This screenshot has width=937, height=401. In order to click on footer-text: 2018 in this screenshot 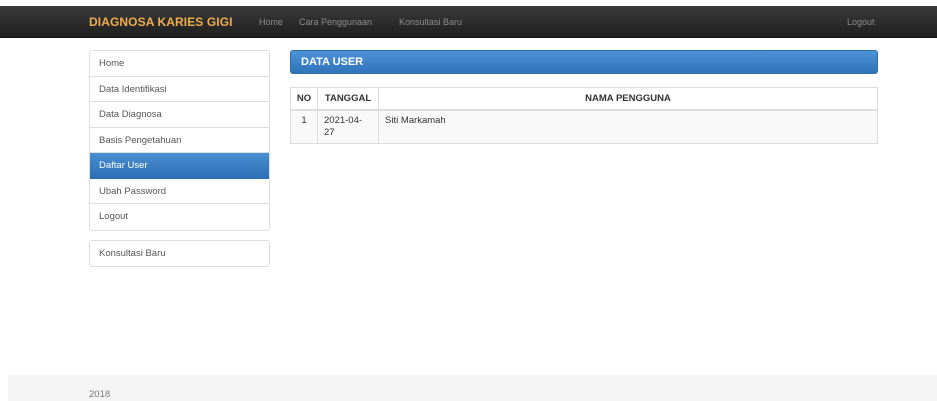, I will do `click(100, 394)`.